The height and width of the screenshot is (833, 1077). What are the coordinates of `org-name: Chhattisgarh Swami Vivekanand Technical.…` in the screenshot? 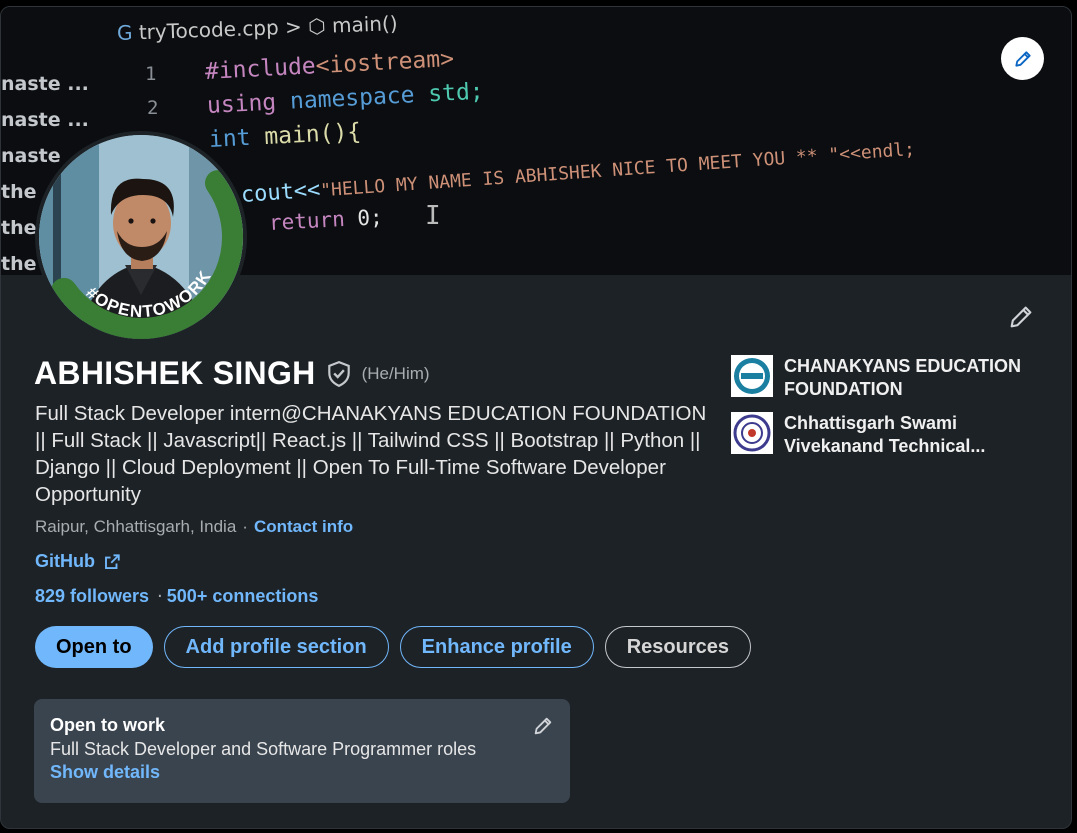 It's located at (885, 434).